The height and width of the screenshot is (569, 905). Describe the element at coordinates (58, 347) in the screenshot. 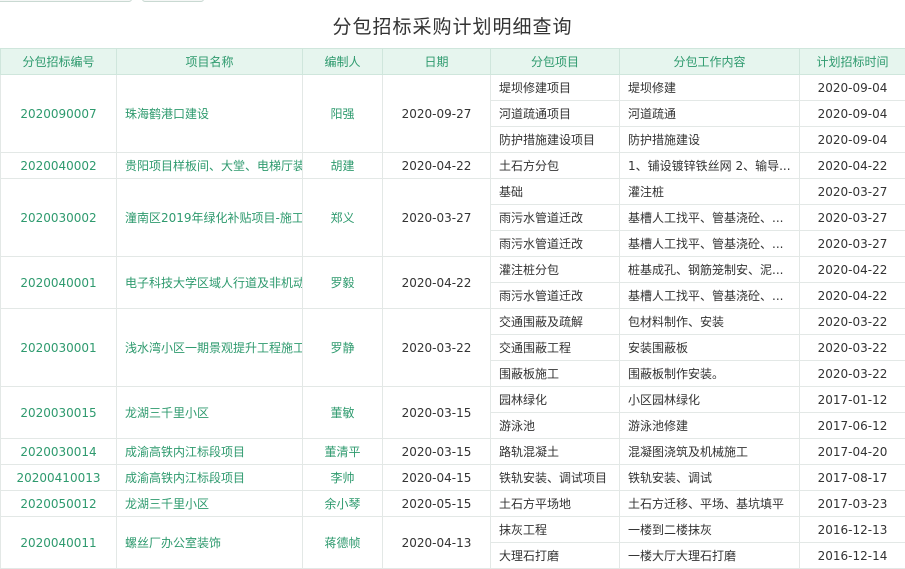

I see `cell-code: 2020030001` at that location.